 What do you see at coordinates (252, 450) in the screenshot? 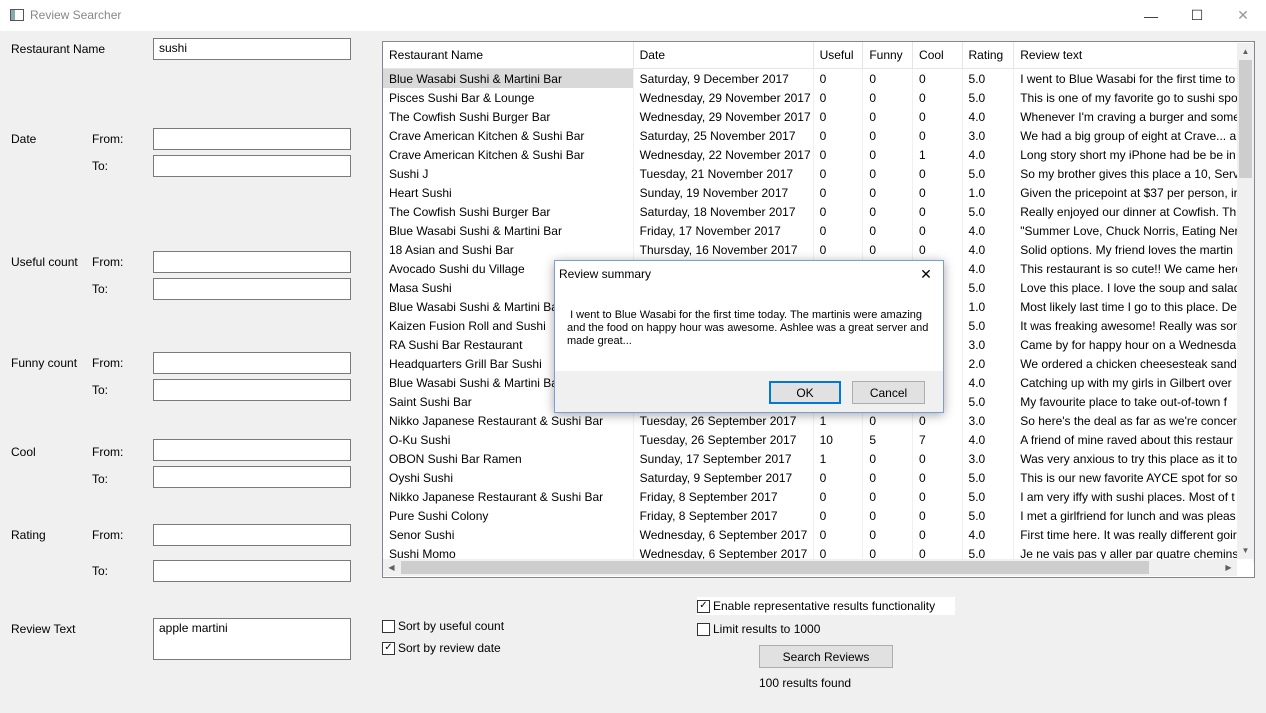
I see `cool-from-input` at bounding box center [252, 450].